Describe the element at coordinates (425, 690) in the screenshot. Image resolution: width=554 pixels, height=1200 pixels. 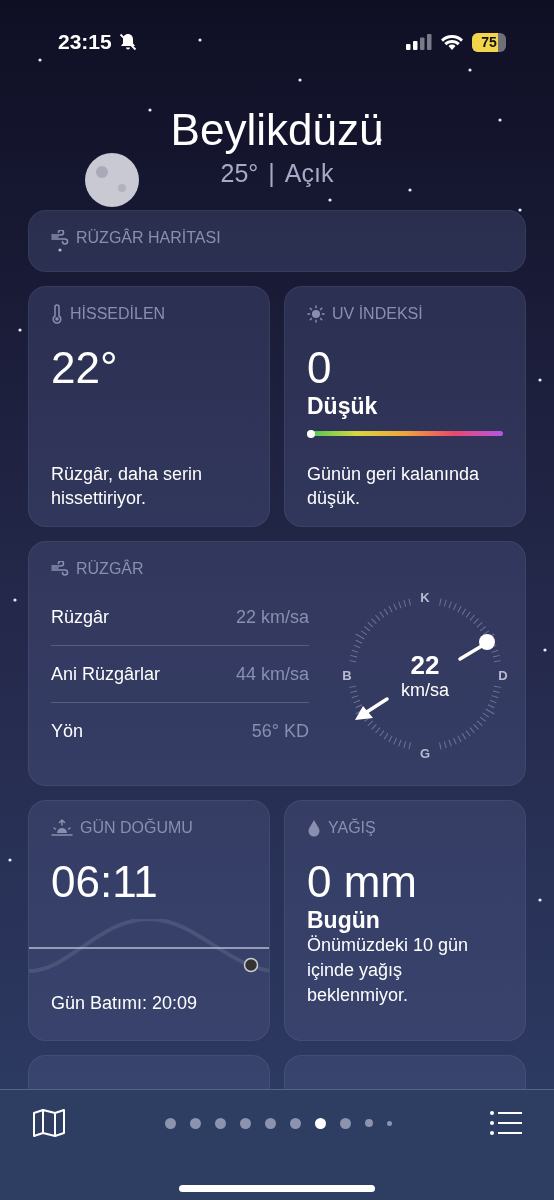
I see `wind-speed-unit: km/sa` at that location.